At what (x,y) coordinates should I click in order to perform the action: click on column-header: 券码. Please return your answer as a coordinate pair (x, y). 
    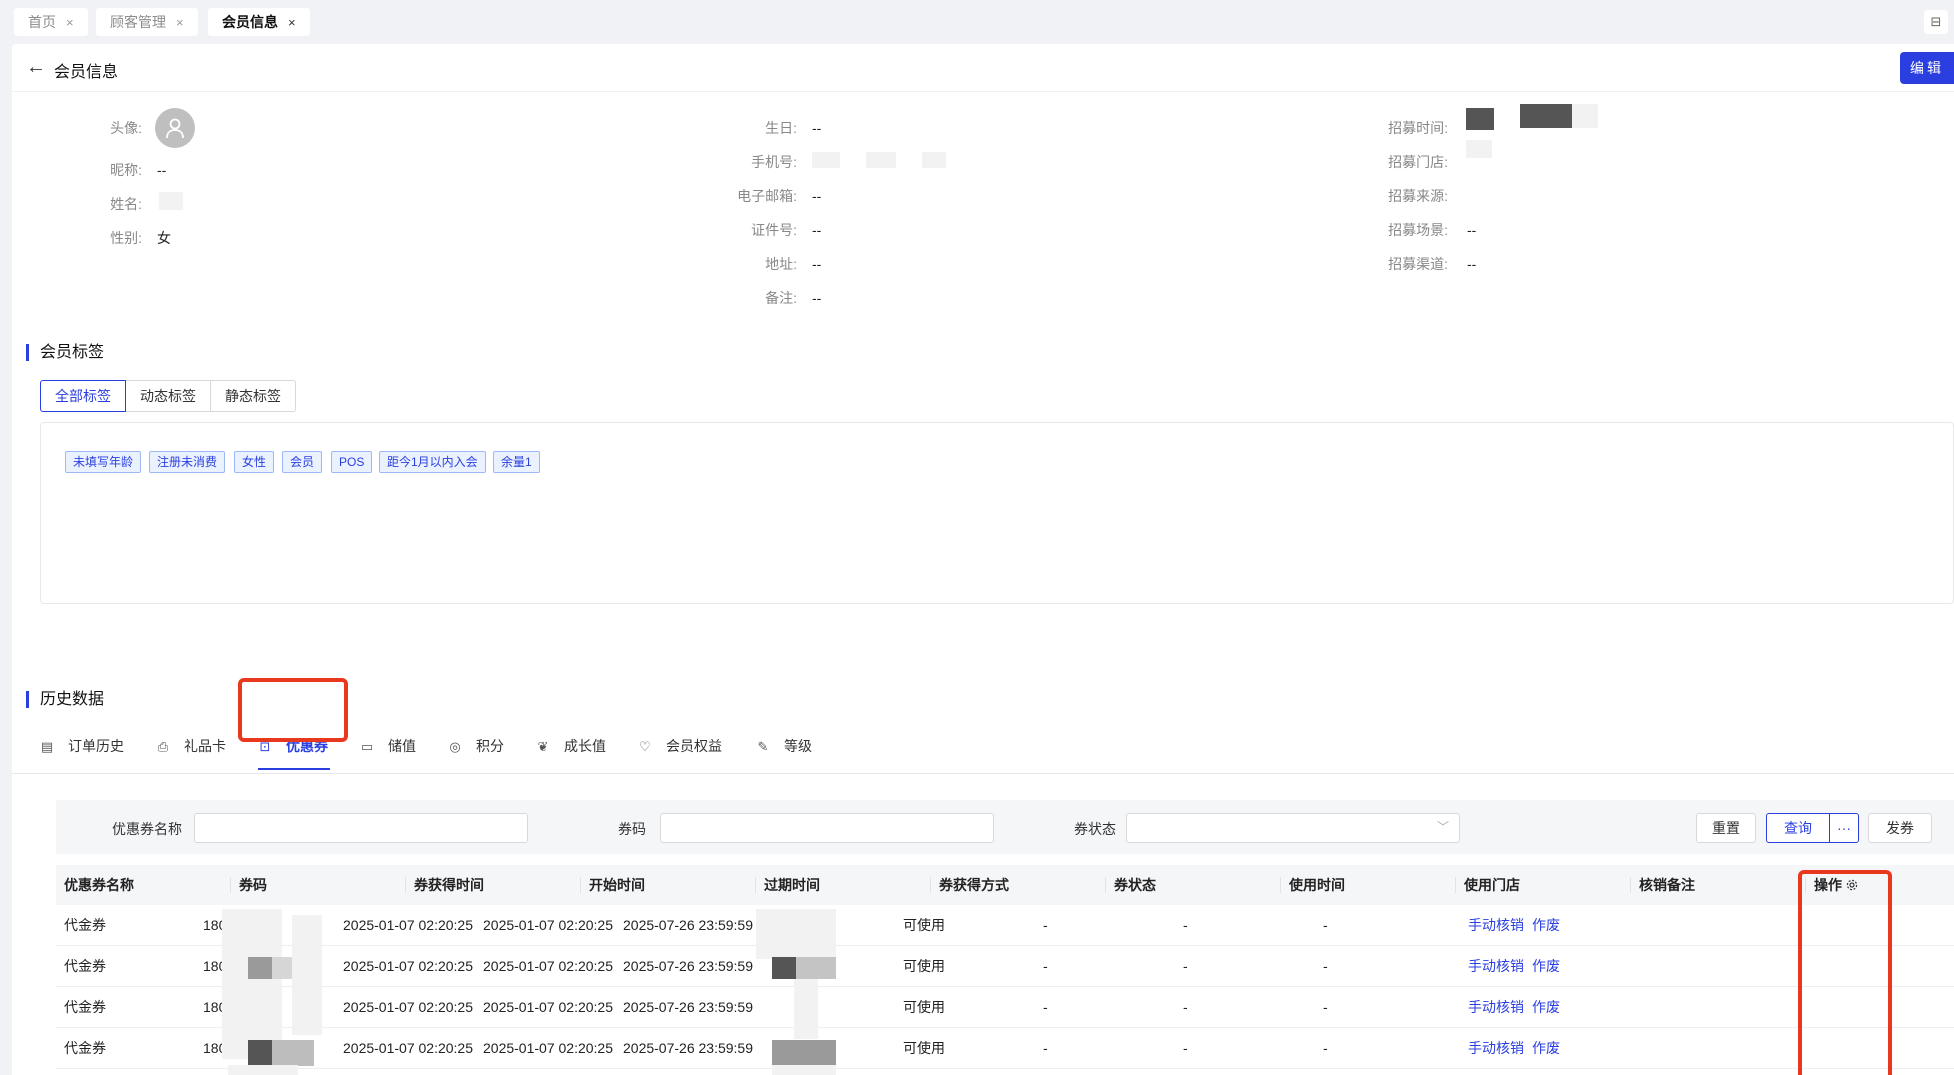
    Looking at the image, I should click on (253, 885).